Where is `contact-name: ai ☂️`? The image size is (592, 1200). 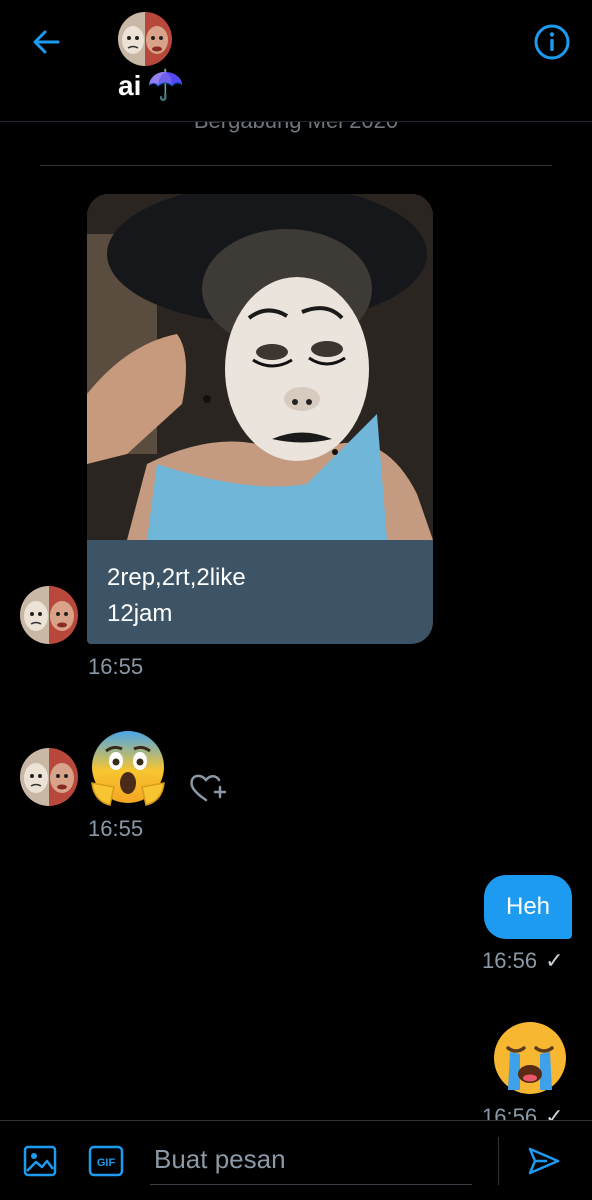
contact-name: ai ☂️ is located at coordinates (151, 86).